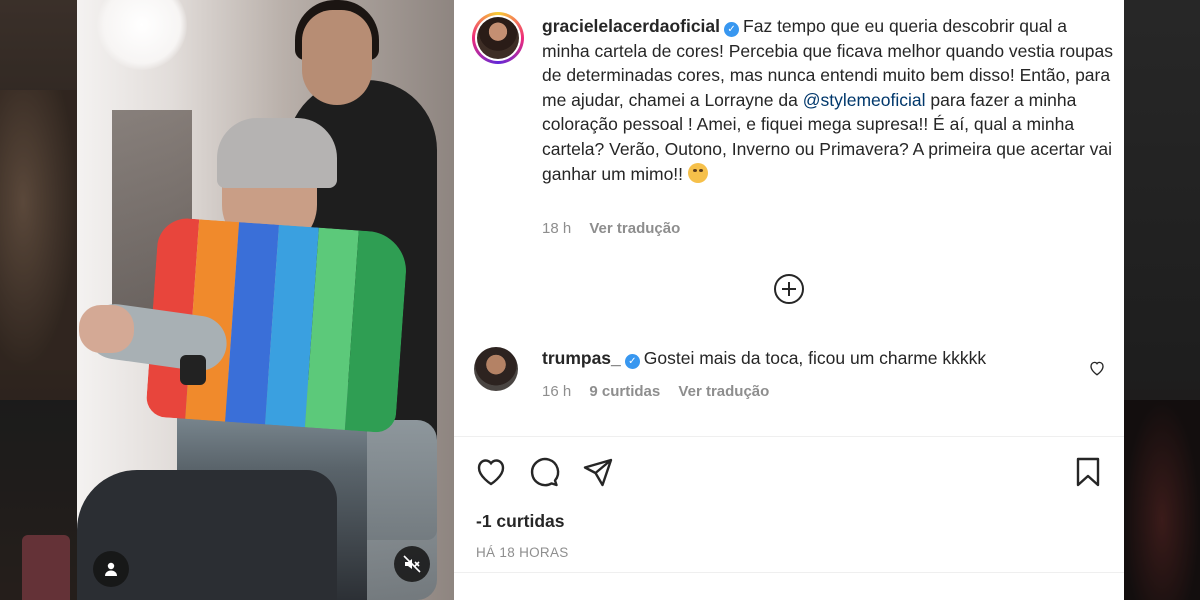 The image size is (1200, 600). Describe the element at coordinates (38, 300) in the screenshot. I see `modal-backdrop` at that location.